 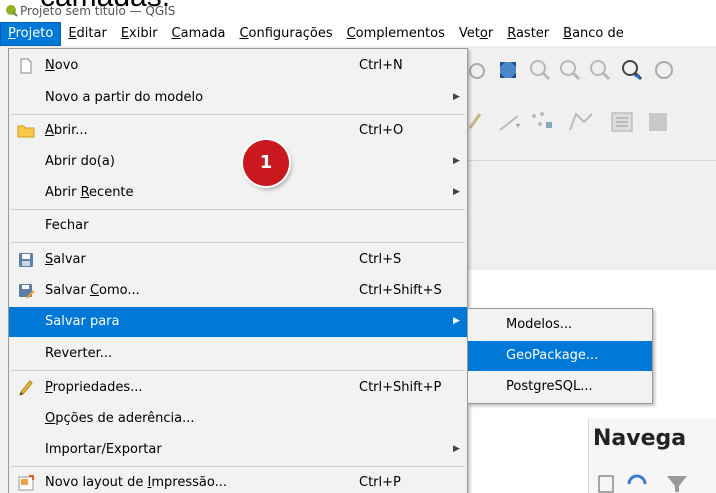 I want to click on menu-item-label: Novo a partir do modelo, so click(x=124, y=97).